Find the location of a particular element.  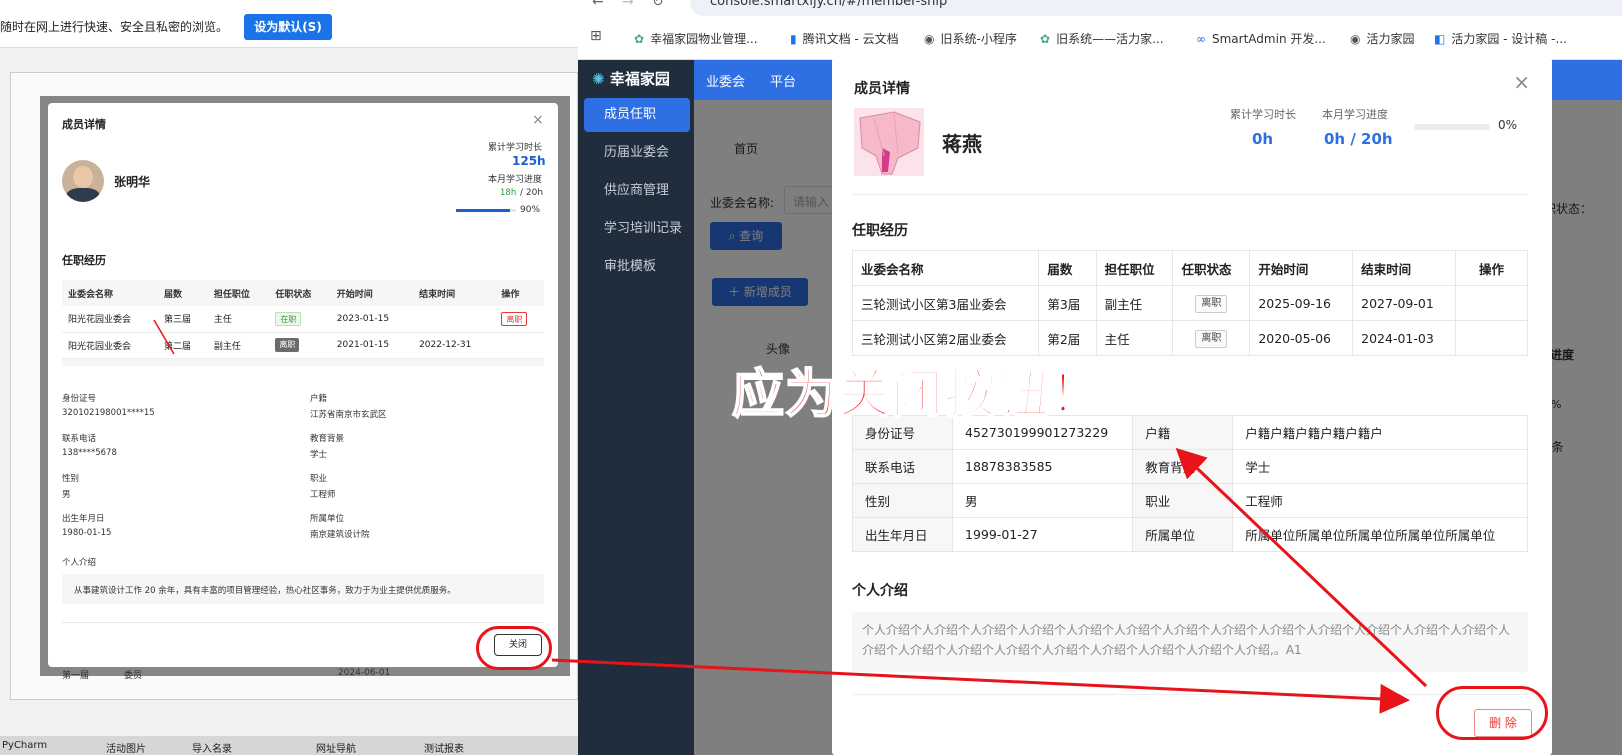

info-row: 联系电话 18878383585 教育背景 学士 is located at coordinates (1190, 466).